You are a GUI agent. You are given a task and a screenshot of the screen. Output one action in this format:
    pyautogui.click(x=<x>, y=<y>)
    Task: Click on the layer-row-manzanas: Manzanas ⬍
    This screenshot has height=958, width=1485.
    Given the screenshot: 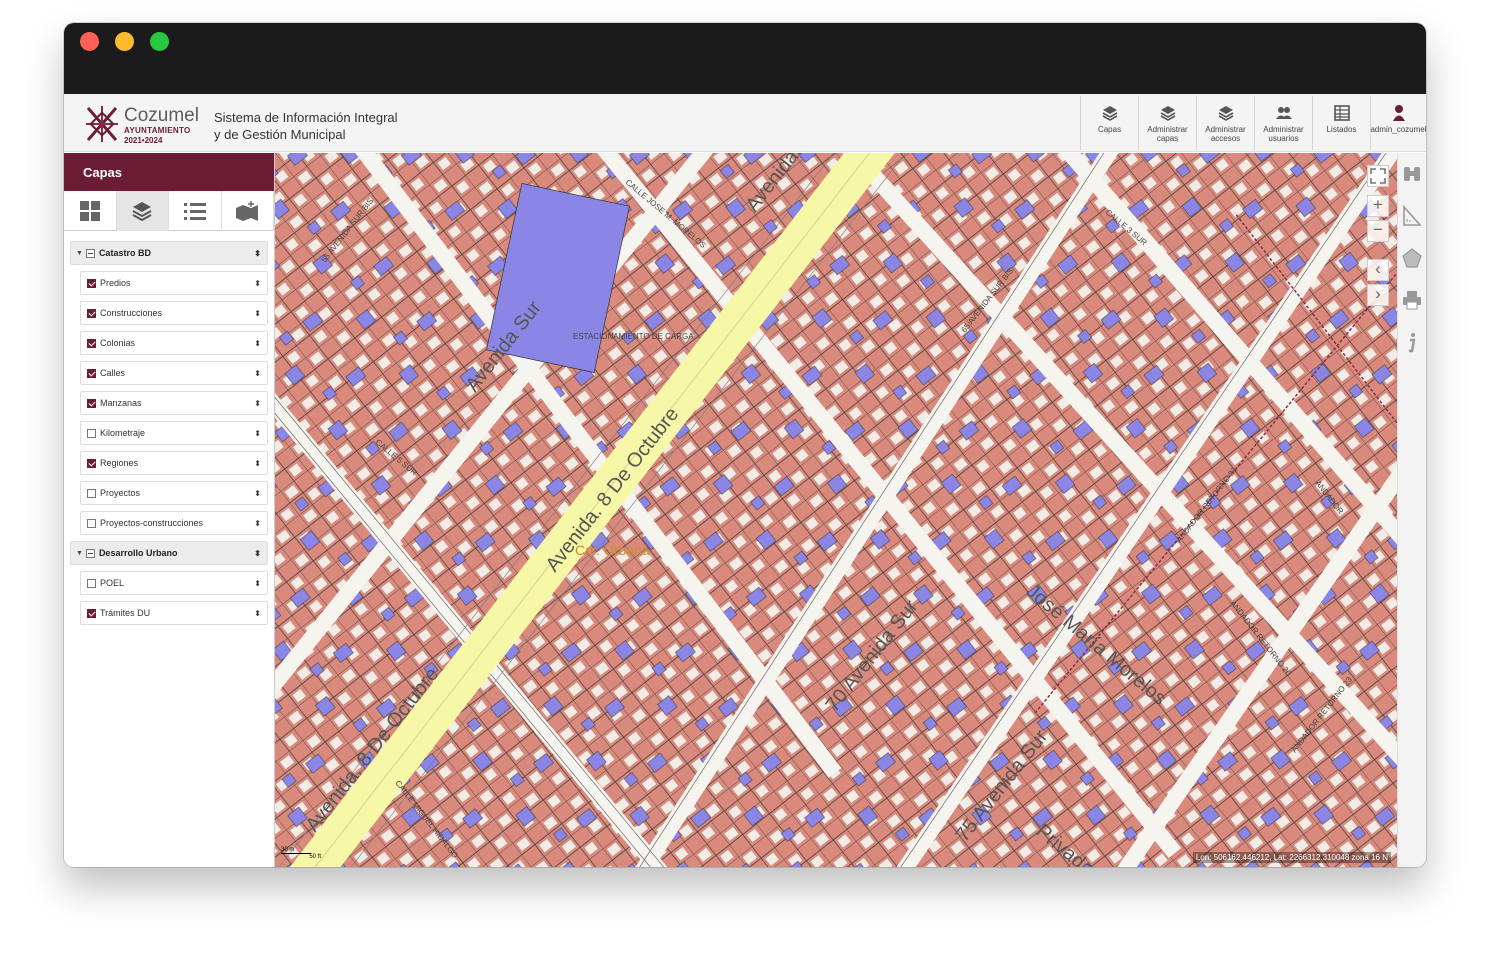 What is the action you would take?
    pyautogui.click(x=174, y=403)
    